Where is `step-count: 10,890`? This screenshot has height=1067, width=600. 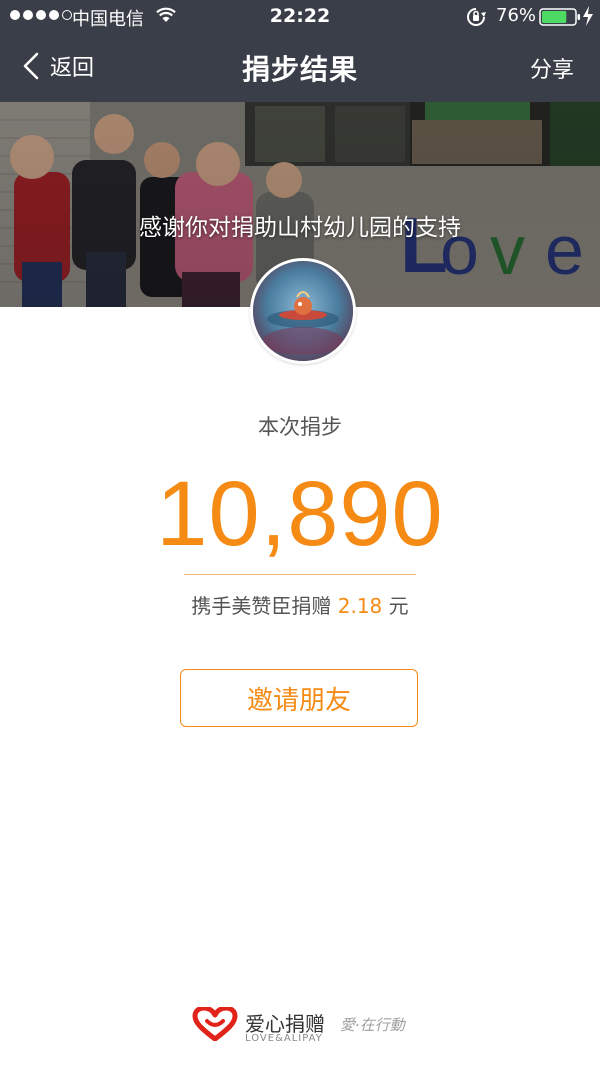 step-count: 10,890 is located at coordinates (300, 514).